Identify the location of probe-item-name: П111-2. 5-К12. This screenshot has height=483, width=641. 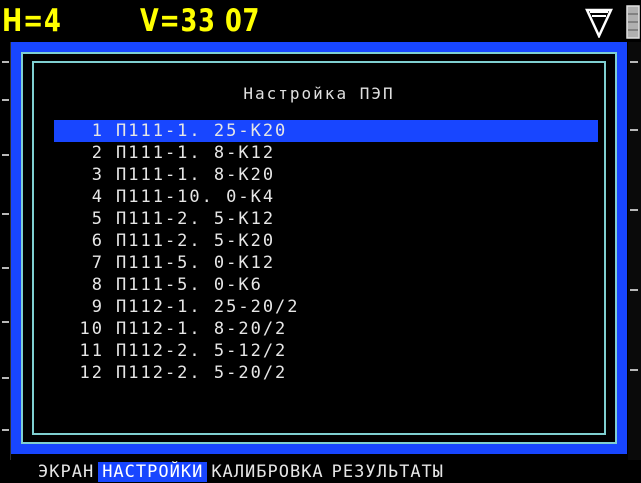
(196, 219).